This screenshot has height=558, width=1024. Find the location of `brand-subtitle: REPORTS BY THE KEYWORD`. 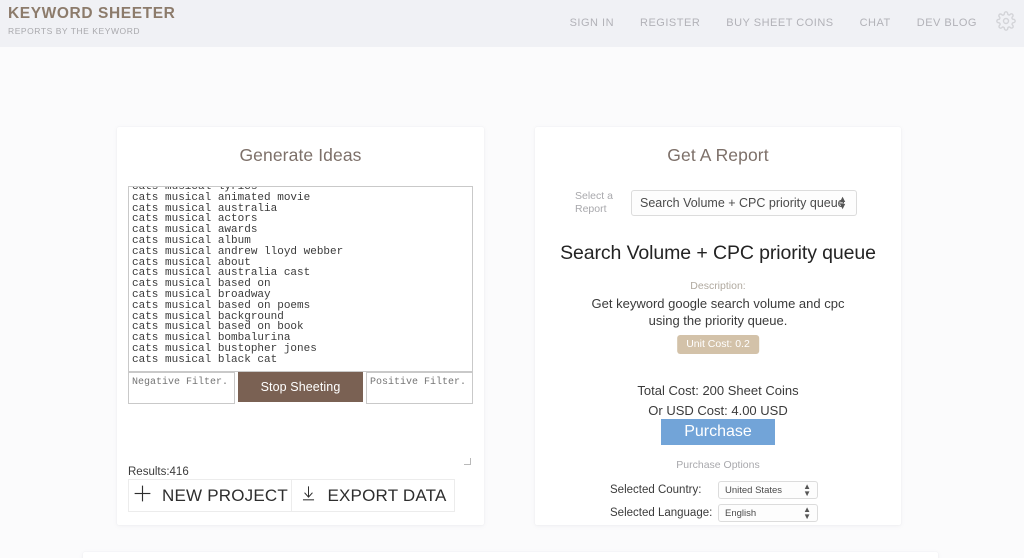

brand-subtitle: REPORTS BY THE KEYWORD is located at coordinates (74, 30).